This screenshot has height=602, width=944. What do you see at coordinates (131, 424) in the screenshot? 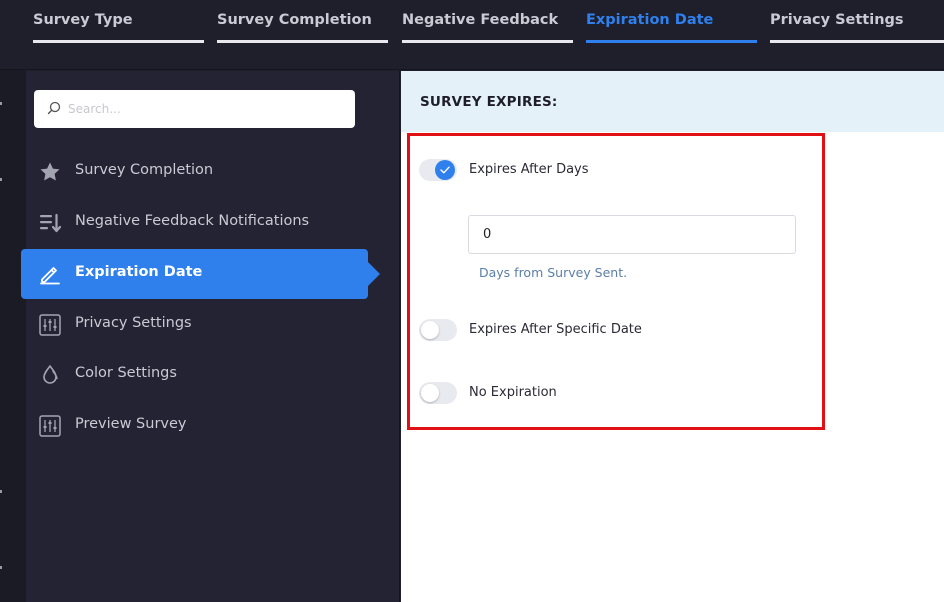
I see `sidebar-item-label: Preview Survey` at bounding box center [131, 424].